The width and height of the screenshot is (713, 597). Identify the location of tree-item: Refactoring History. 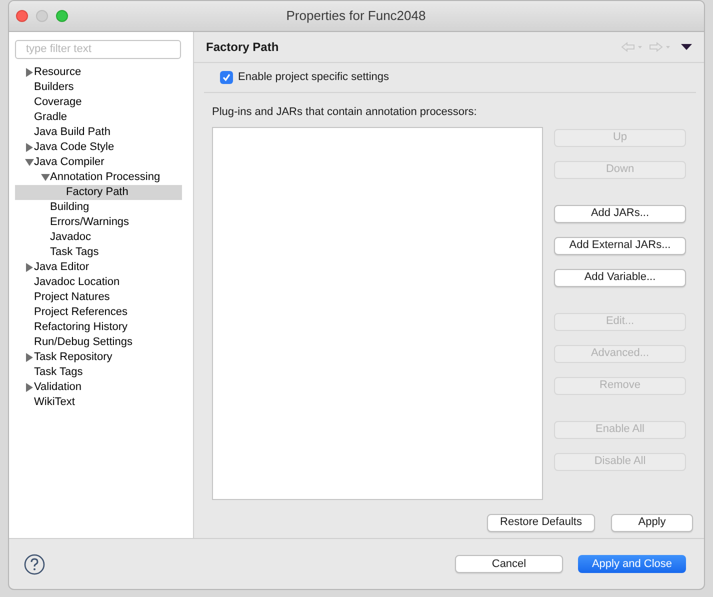
(98, 327).